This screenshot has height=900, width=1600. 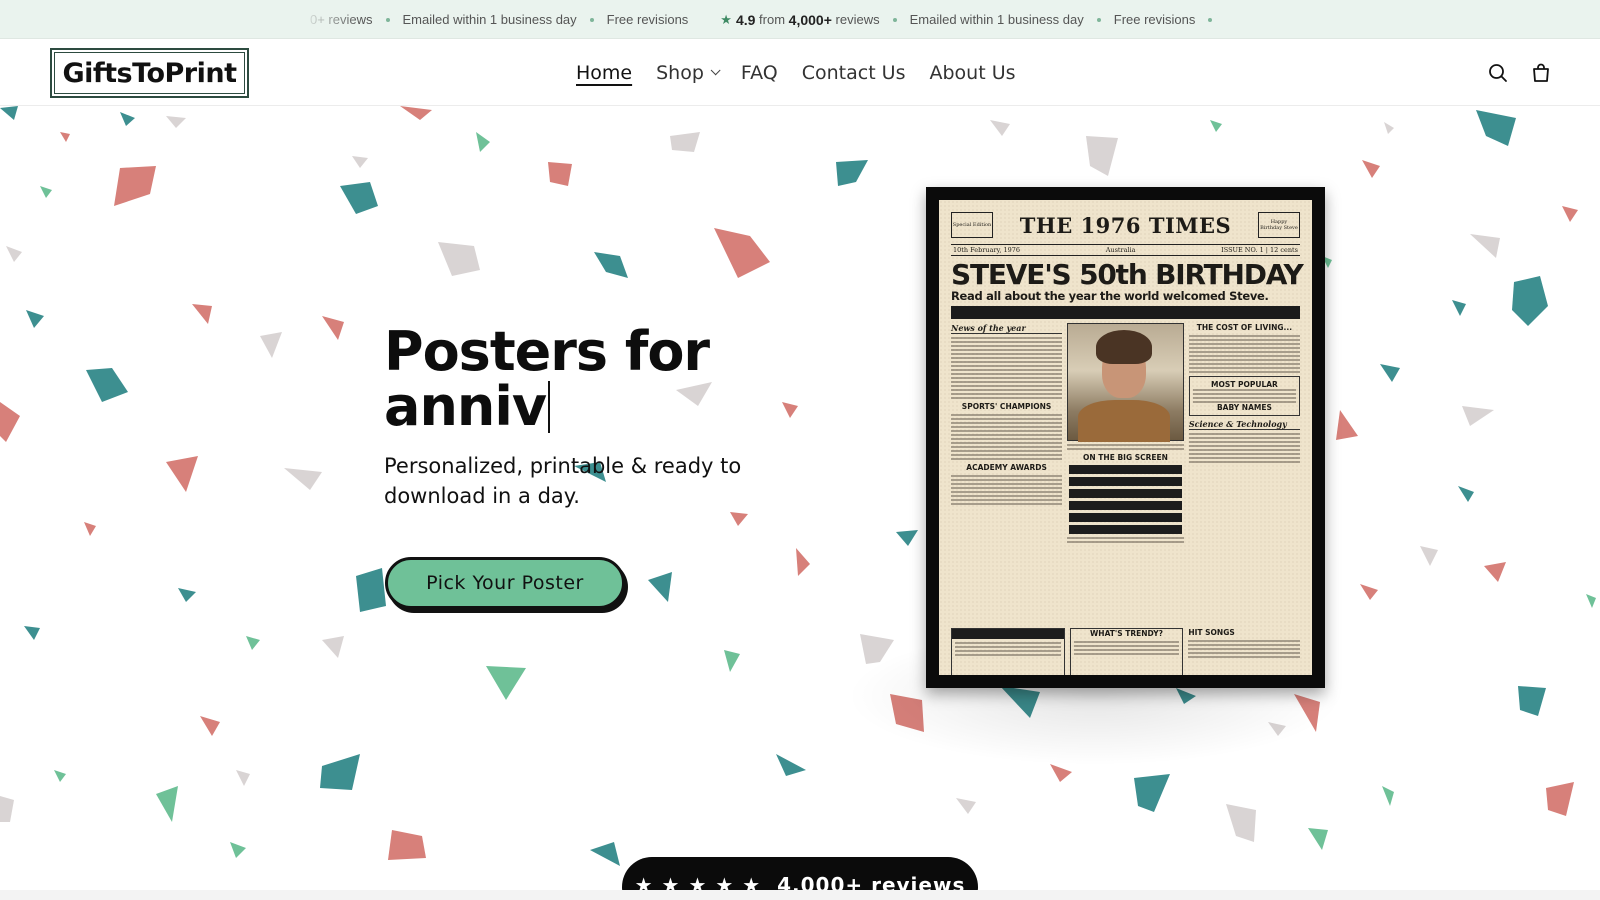 What do you see at coordinates (1259, 250) in the screenshot?
I see `poster-issue: ISSUE NO. 1 | 12 cents` at bounding box center [1259, 250].